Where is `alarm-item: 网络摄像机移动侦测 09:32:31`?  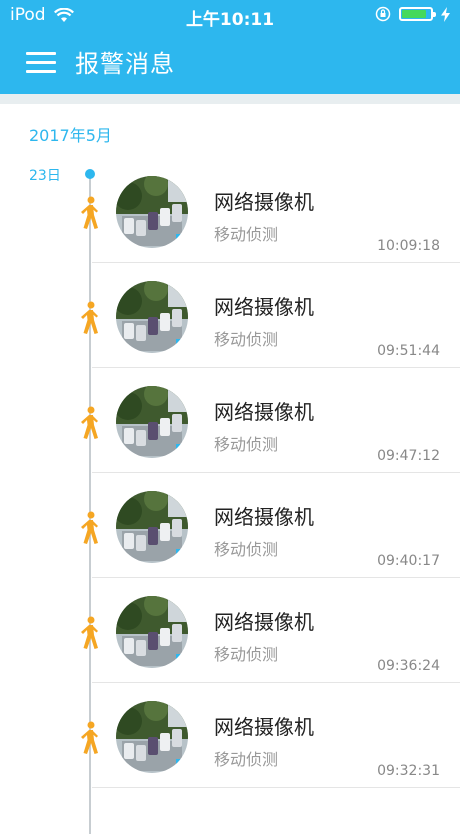 alarm-item: 网络摄像机移动侦测 09:32:31 is located at coordinates (230, 735).